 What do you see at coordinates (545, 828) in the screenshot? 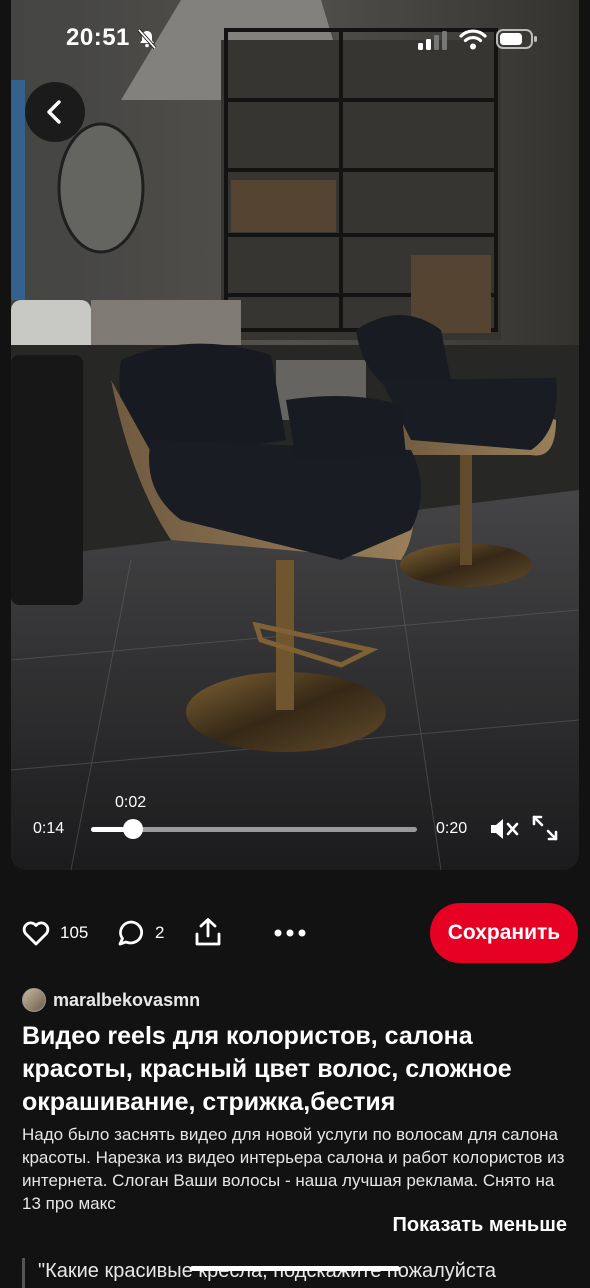
I see `expand-icon` at bounding box center [545, 828].